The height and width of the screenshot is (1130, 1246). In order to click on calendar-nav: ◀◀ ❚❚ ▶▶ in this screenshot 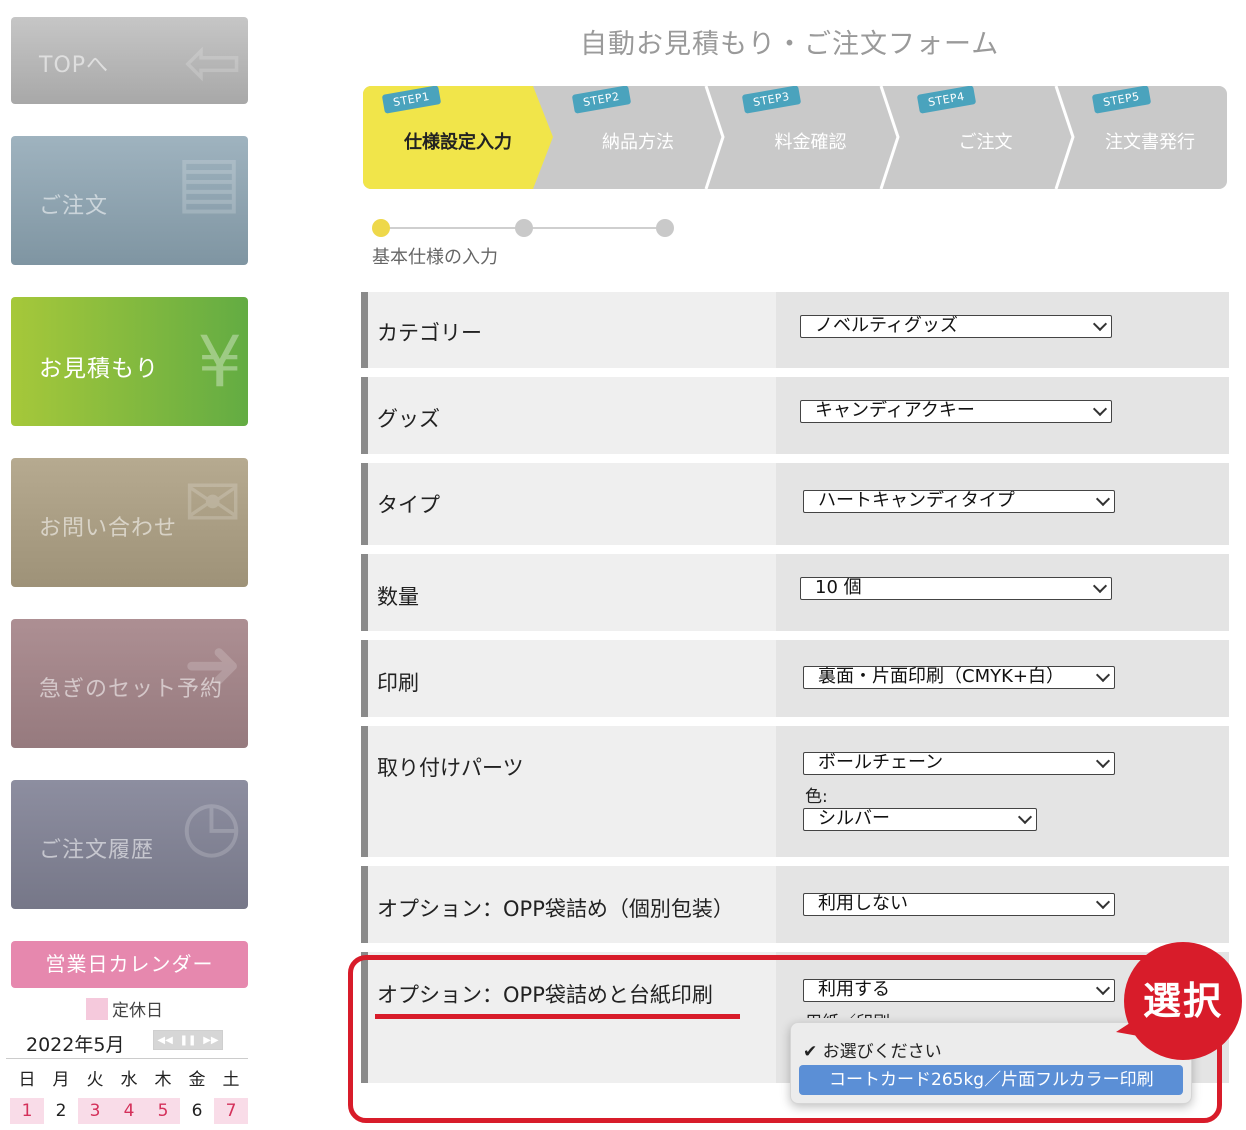, I will do `click(188, 1040)`.